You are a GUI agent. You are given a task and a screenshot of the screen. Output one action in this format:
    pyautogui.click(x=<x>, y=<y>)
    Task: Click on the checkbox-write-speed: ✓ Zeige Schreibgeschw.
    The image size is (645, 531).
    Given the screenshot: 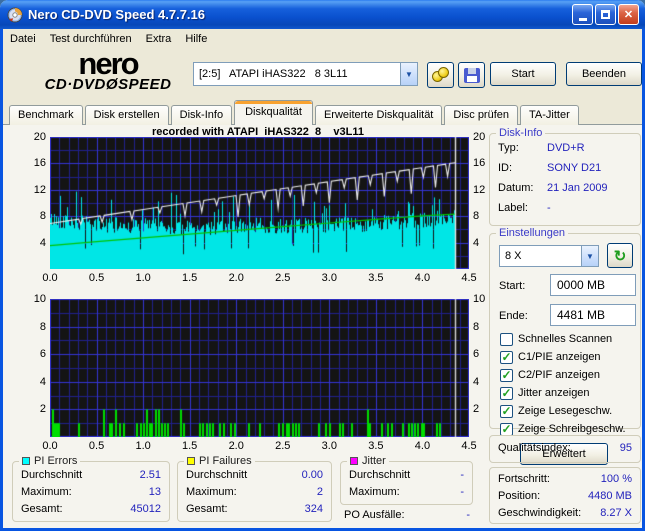 What is the action you would take?
    pyautogui.click(x=563, y=429)
    